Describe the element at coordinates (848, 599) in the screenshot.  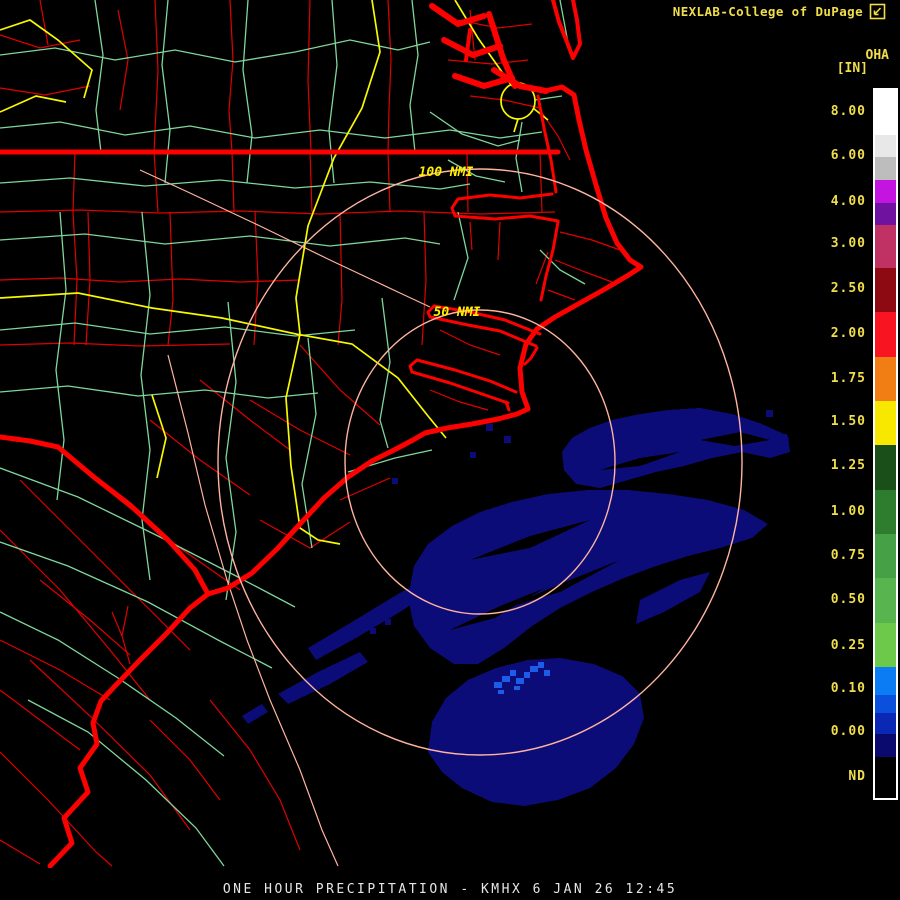
I see `legend-value-label: 0.50` at that location.